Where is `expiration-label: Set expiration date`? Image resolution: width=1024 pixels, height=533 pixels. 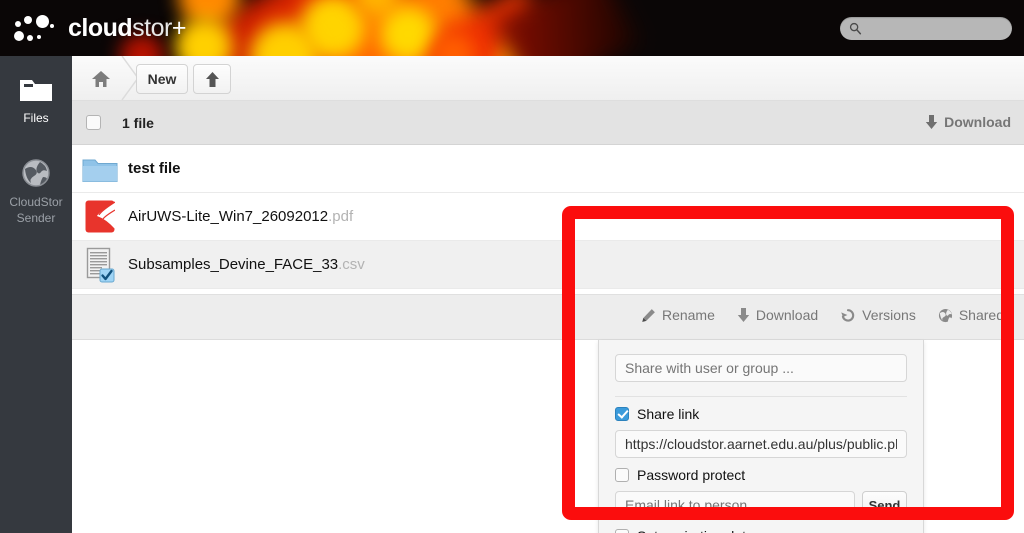
expiration-label: Set expiration date is located at coordinates (695, 530).